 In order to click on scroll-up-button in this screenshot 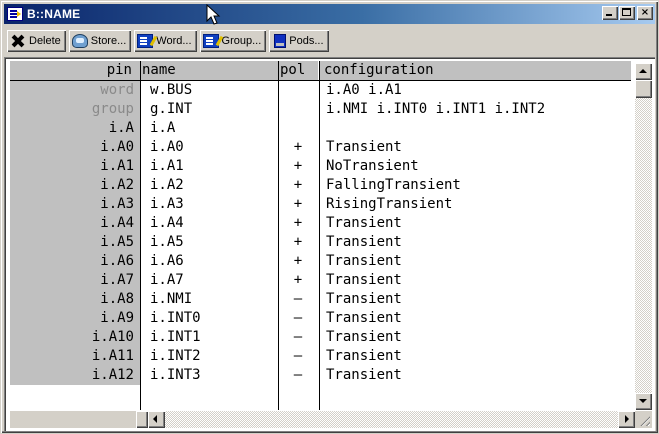, I will do `click(643, 71)`.